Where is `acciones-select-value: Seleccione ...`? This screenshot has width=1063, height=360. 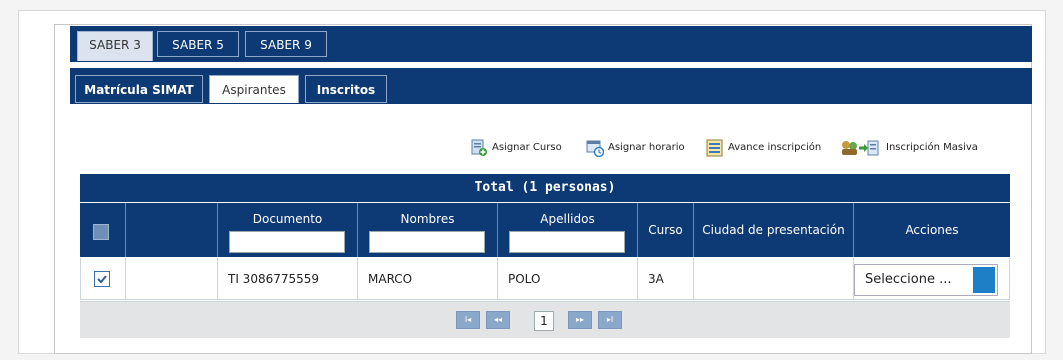 acciones-select-value: Seleccione ... is located at coordinates (908, 279).